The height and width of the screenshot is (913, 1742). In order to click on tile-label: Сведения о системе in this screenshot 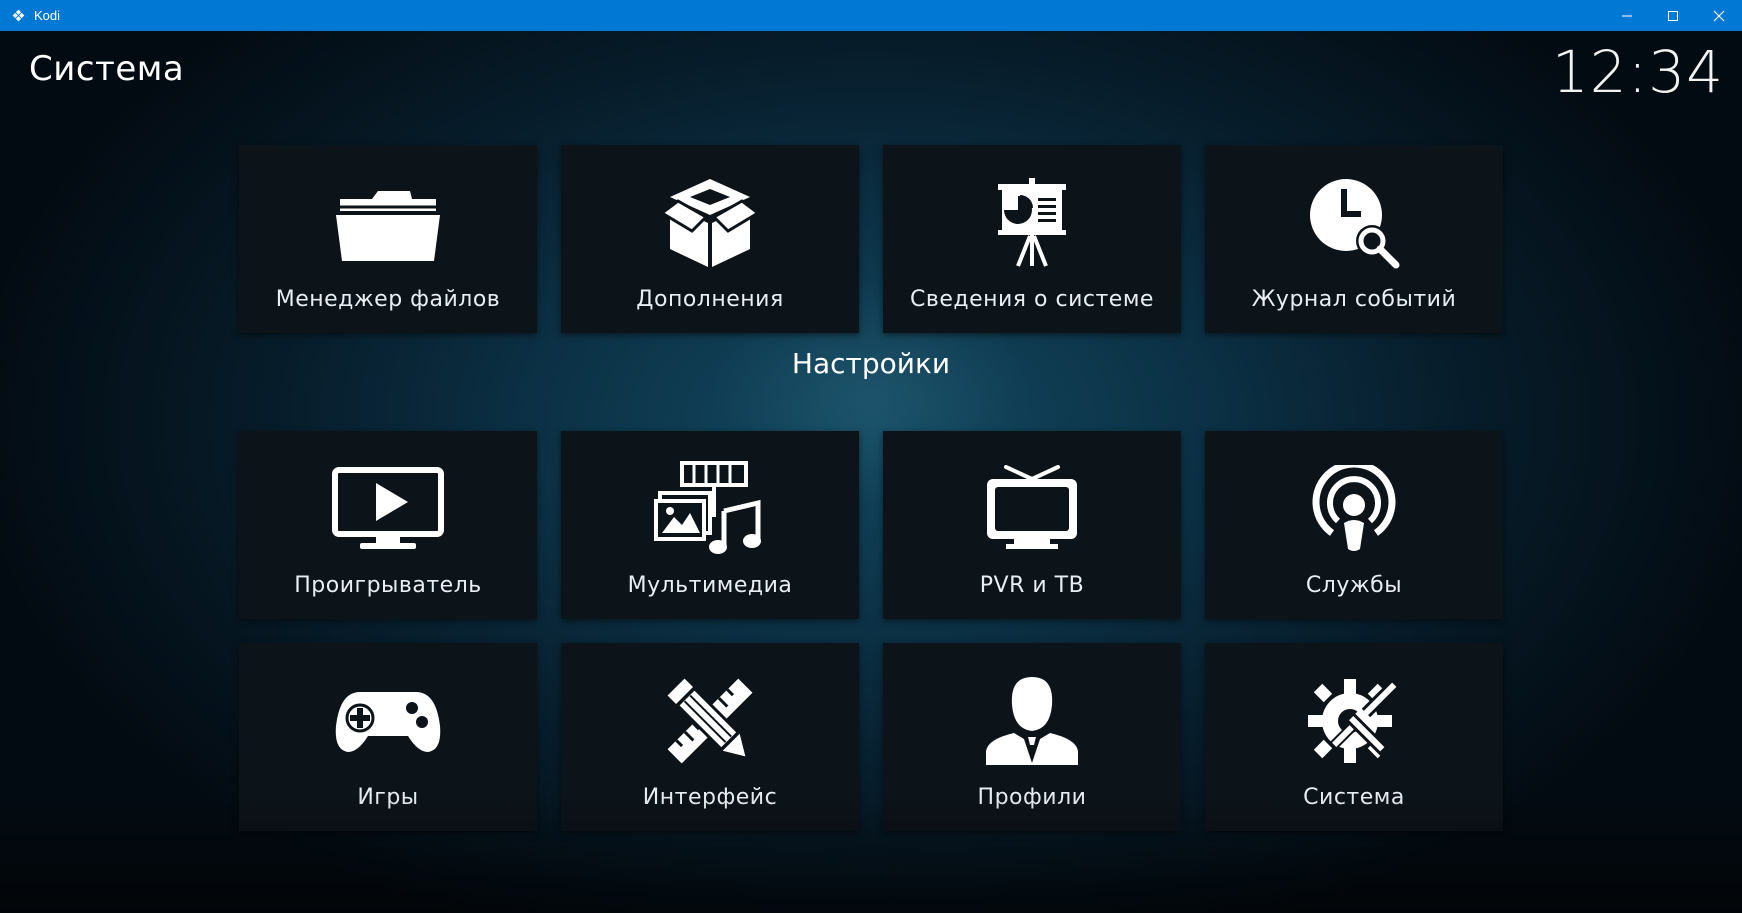, I will do `click(1032, 299)`.